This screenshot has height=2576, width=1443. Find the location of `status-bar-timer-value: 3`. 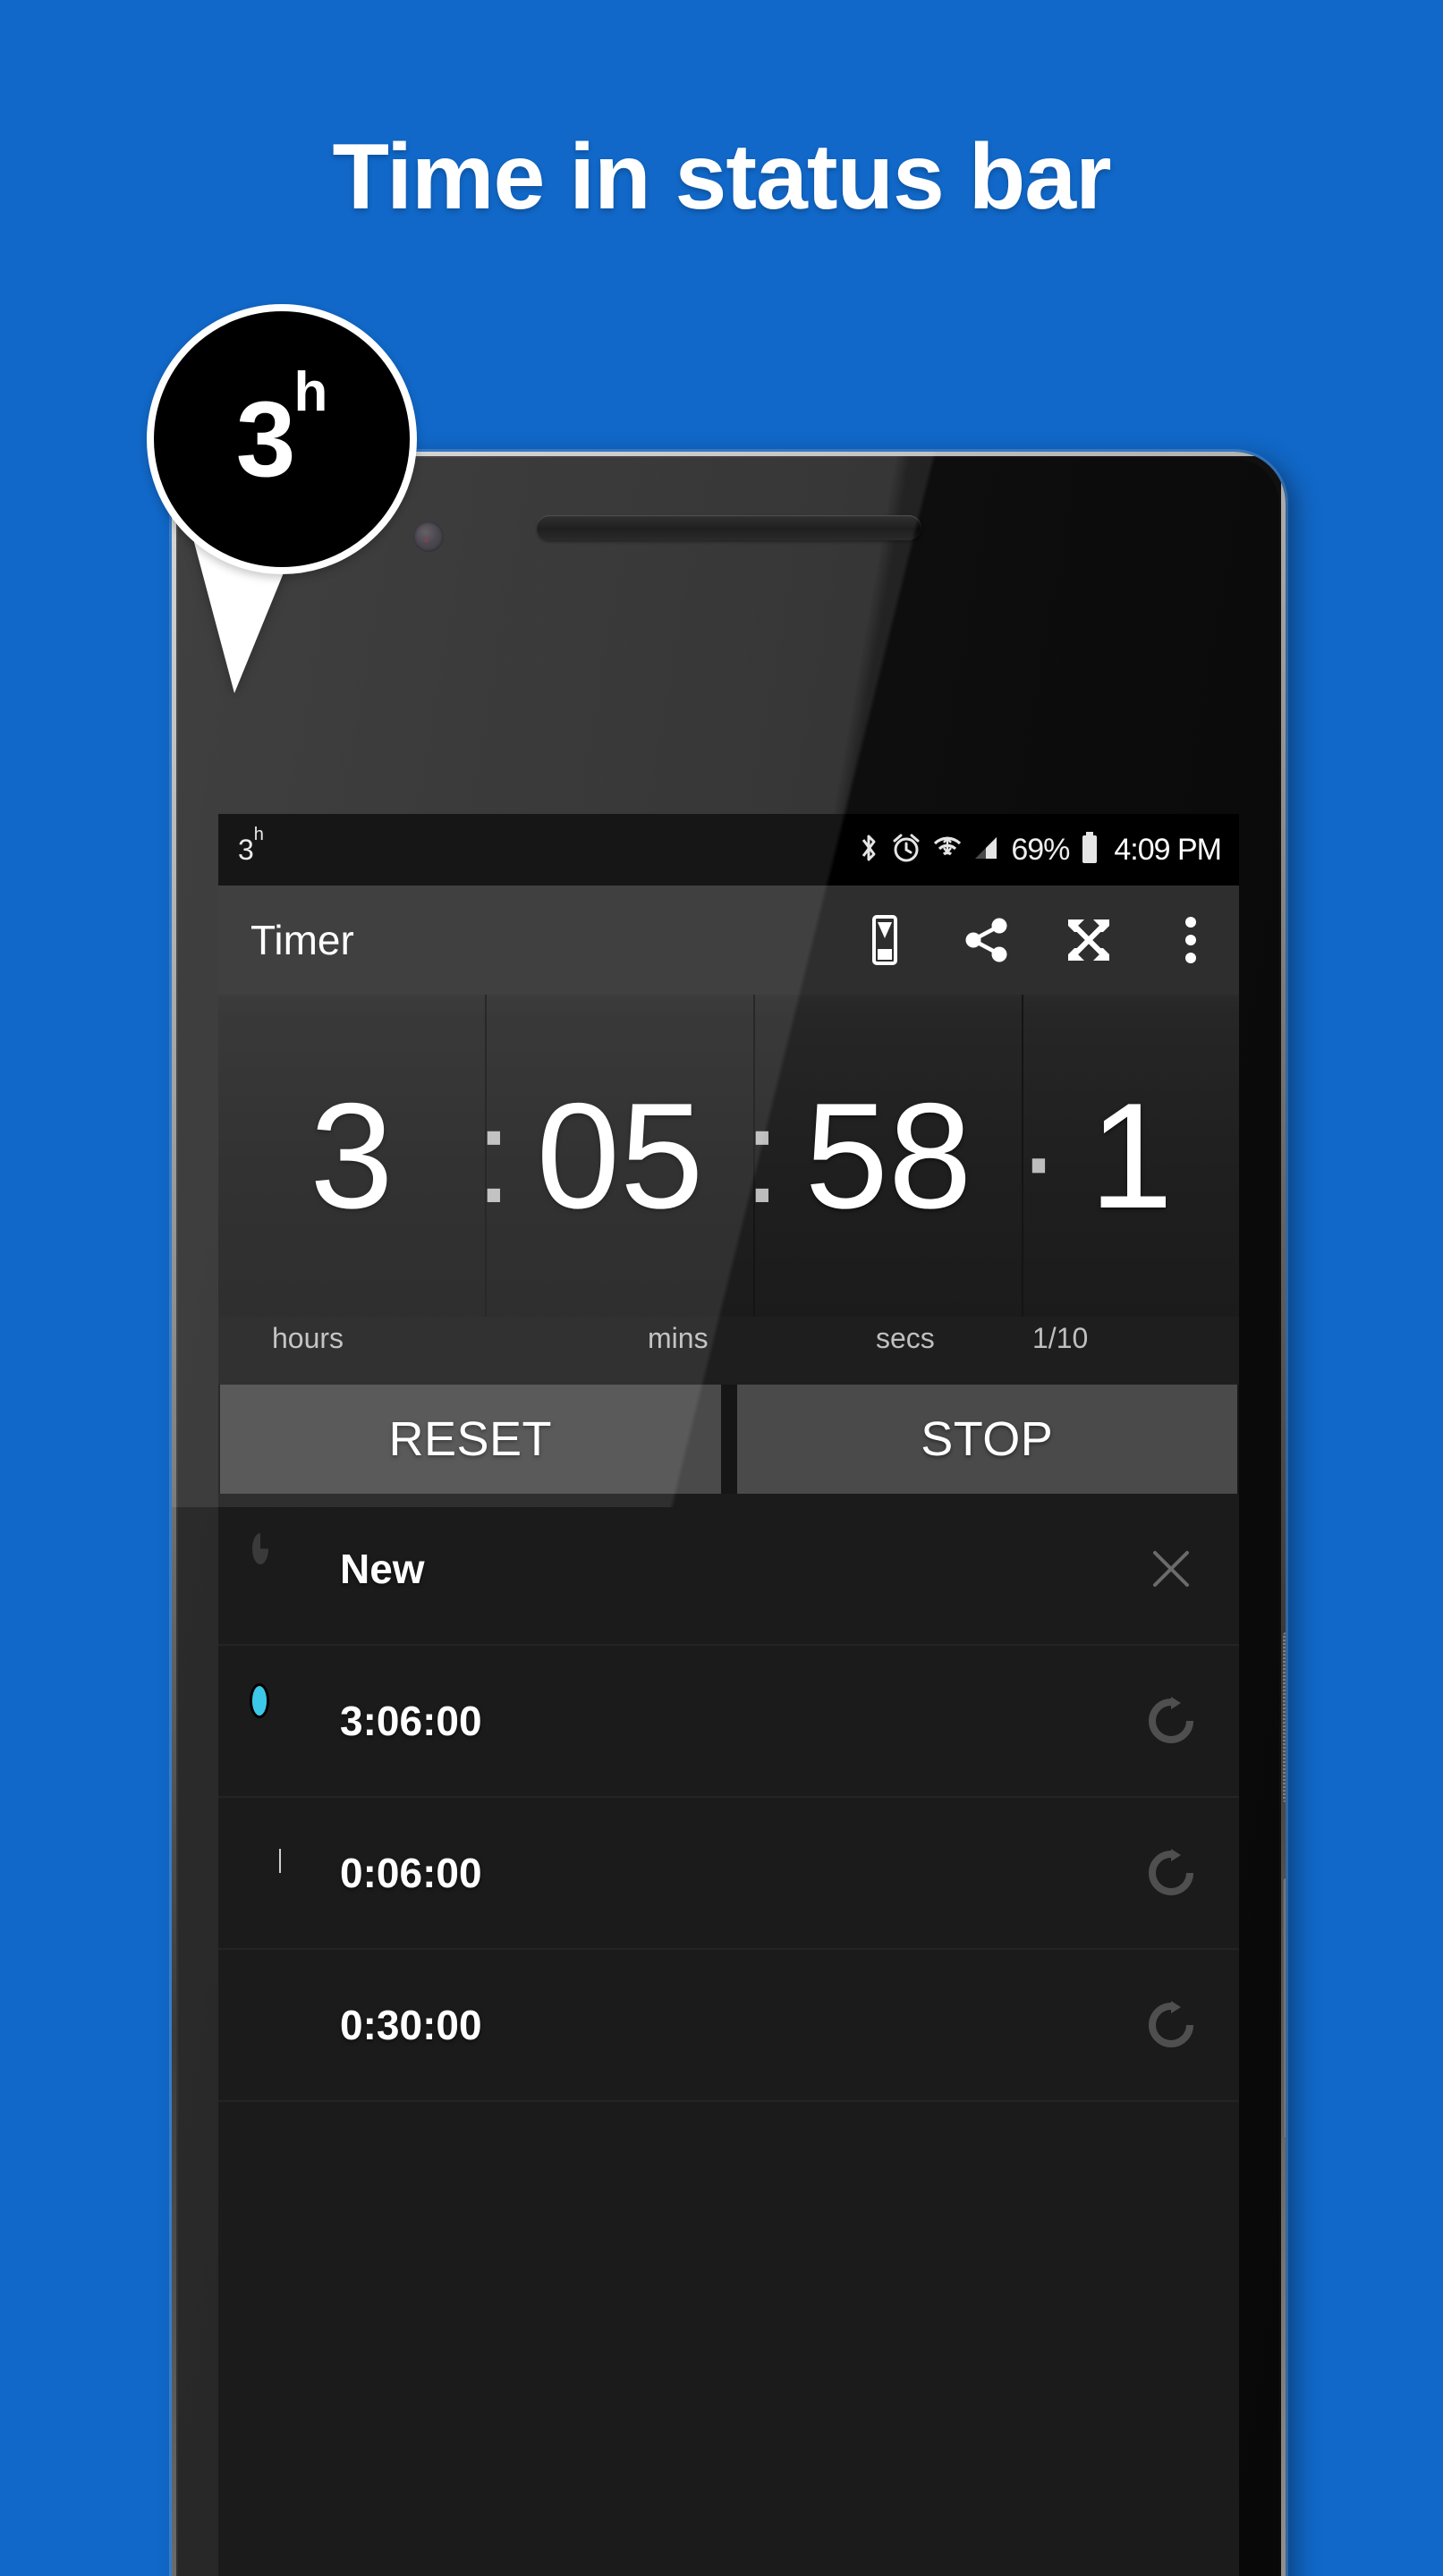

status-bar-timer-value: 3 is located at coordinates (246, 849).